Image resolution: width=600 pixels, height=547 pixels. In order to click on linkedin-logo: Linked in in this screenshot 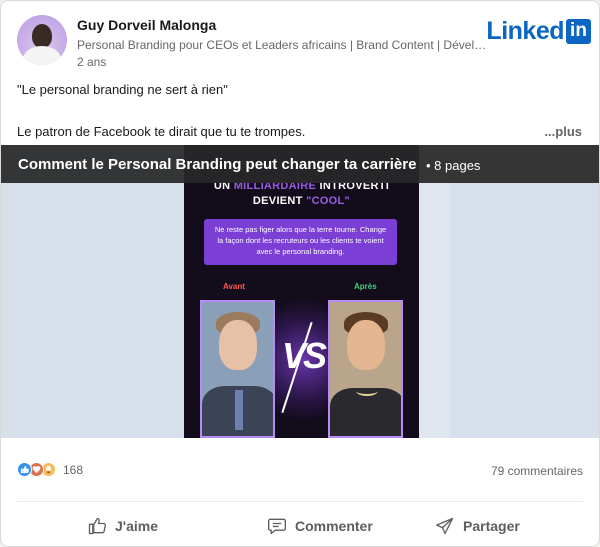, I will do `click(538, 30)`.